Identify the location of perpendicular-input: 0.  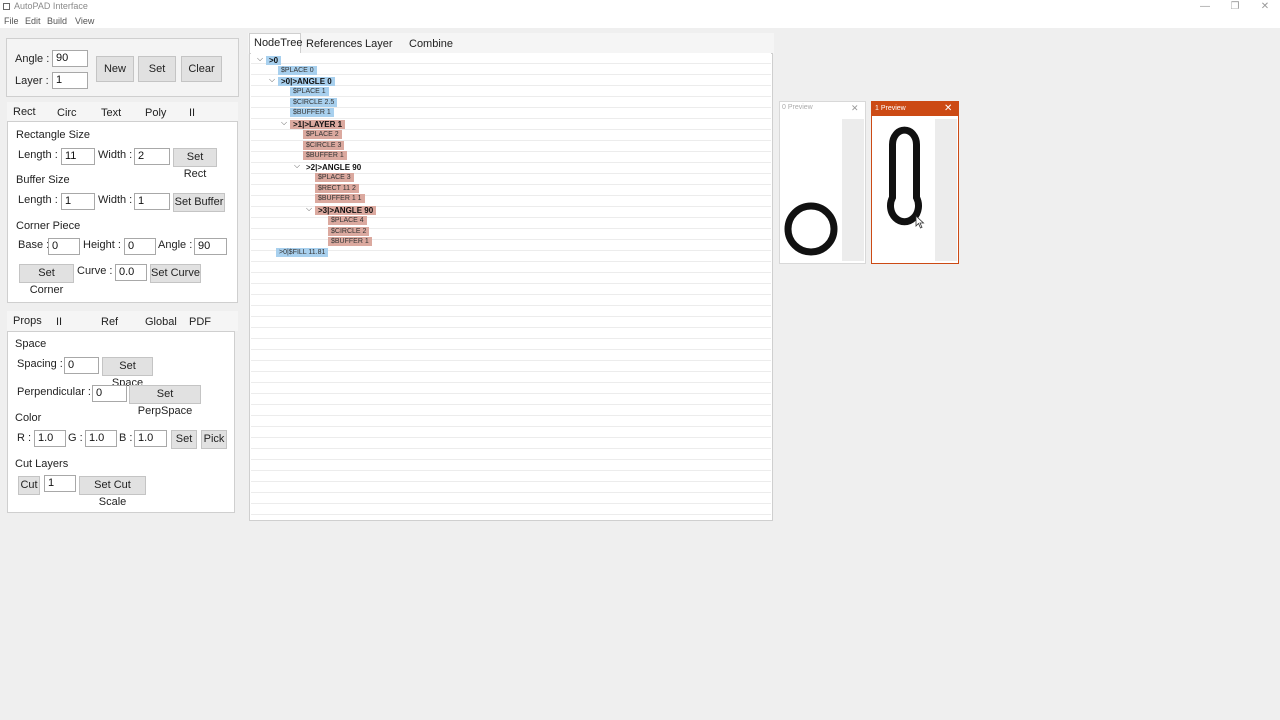
(109, 393).